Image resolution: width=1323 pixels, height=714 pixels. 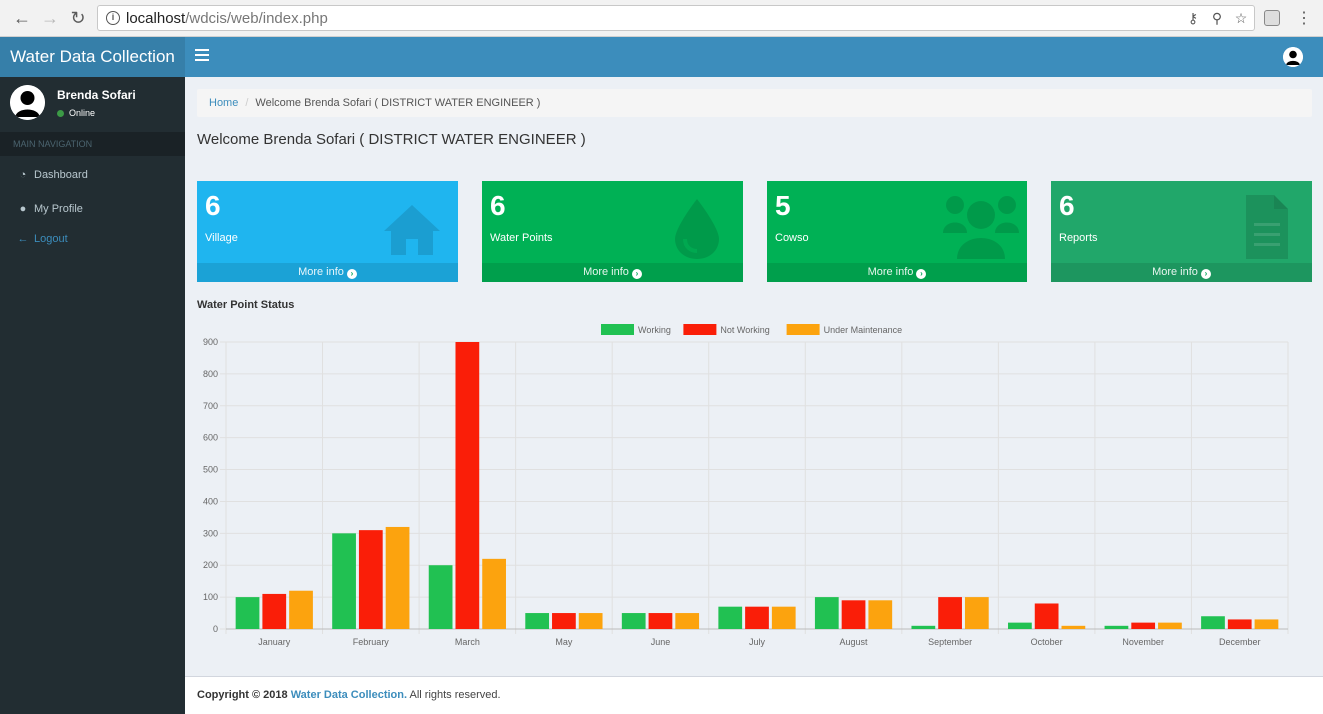 What do you see at coordinates (1078, 238) in the screenshot?
I see `box-label: Reports` at bounding box center [1078, 238].